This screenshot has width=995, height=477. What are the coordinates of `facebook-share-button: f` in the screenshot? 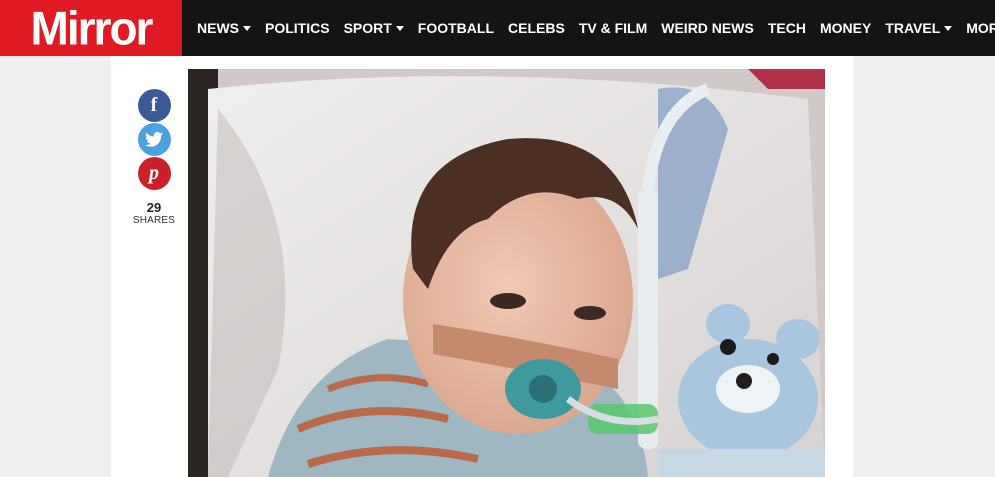 It's located at (154, 105).